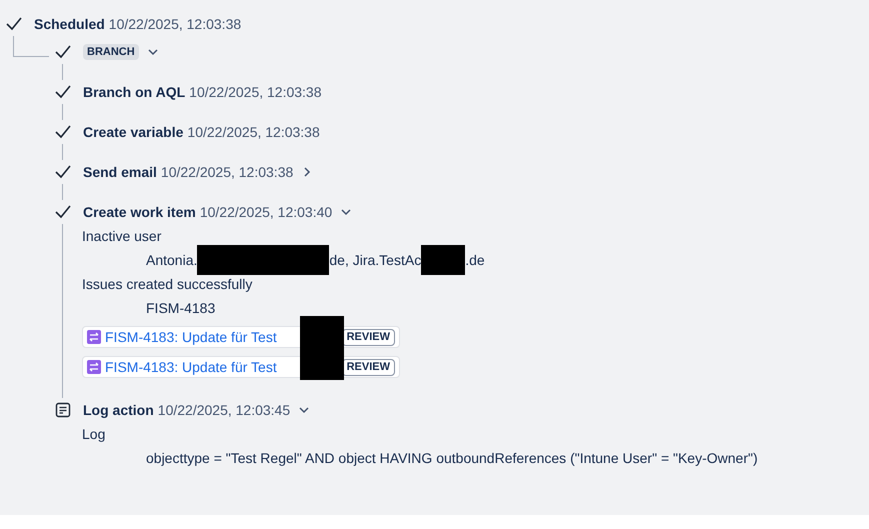  Describe the element at coordinates (134, 92) in the screenshot. I see `step-title: Branch on AQL` at that location.